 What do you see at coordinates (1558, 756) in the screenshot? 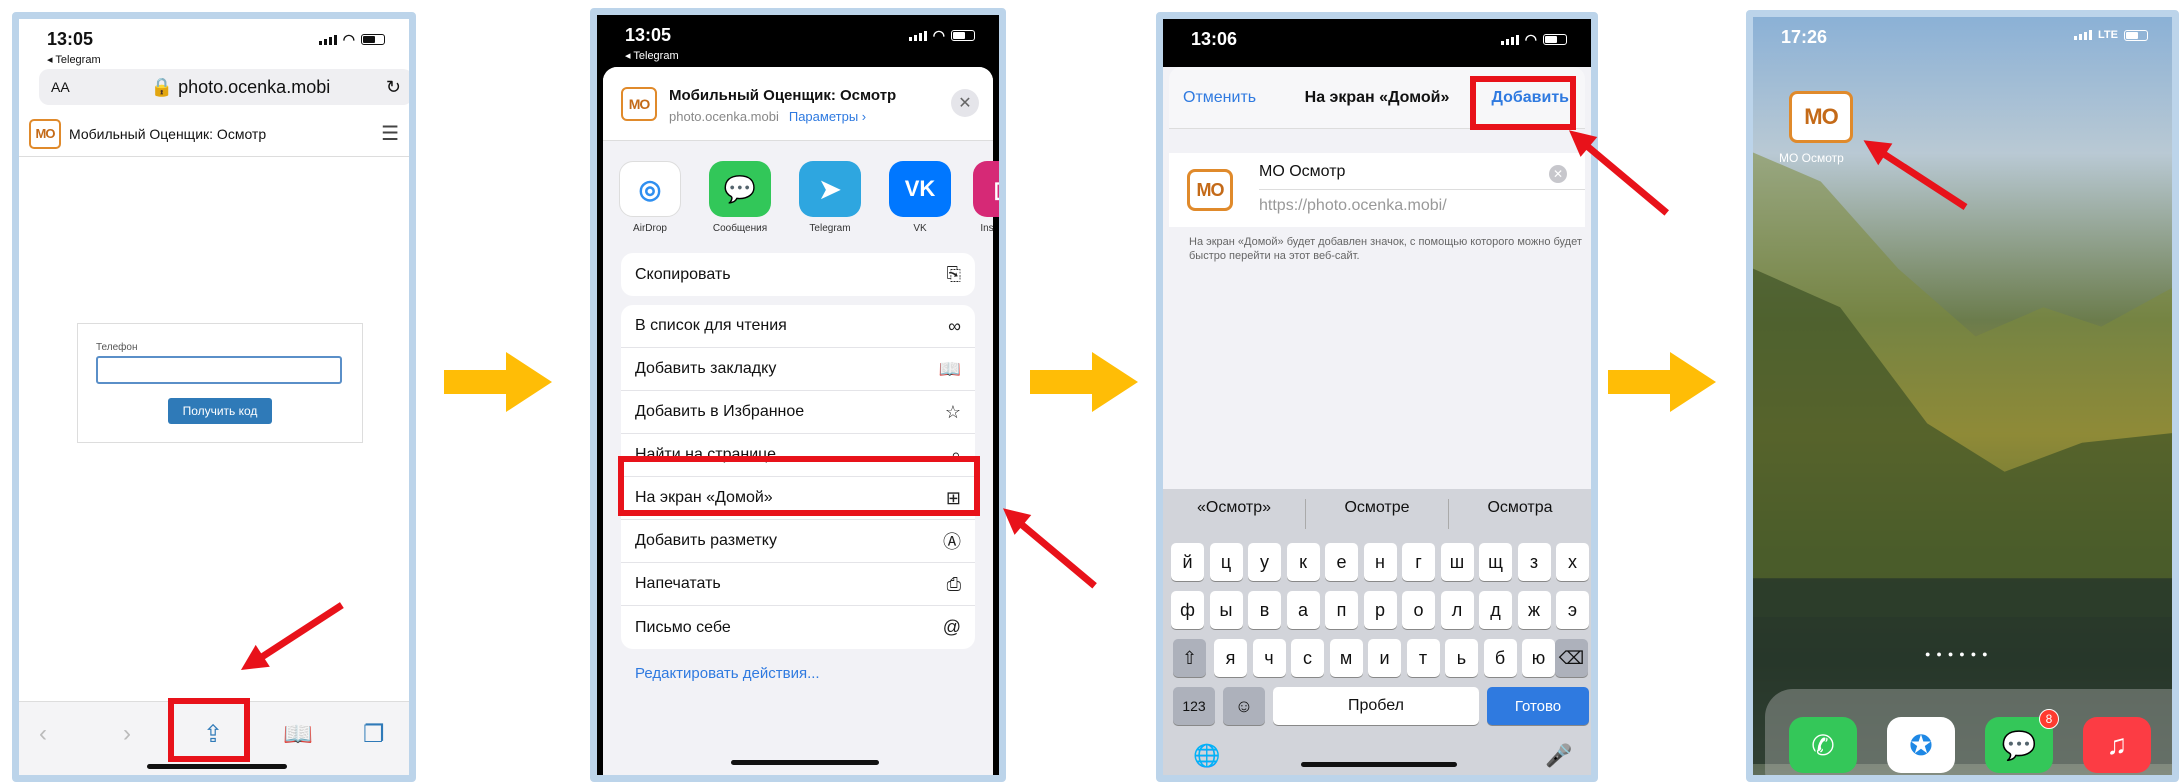
I see `microphone-icon: 🎤` at bounding box center [1558, 756].